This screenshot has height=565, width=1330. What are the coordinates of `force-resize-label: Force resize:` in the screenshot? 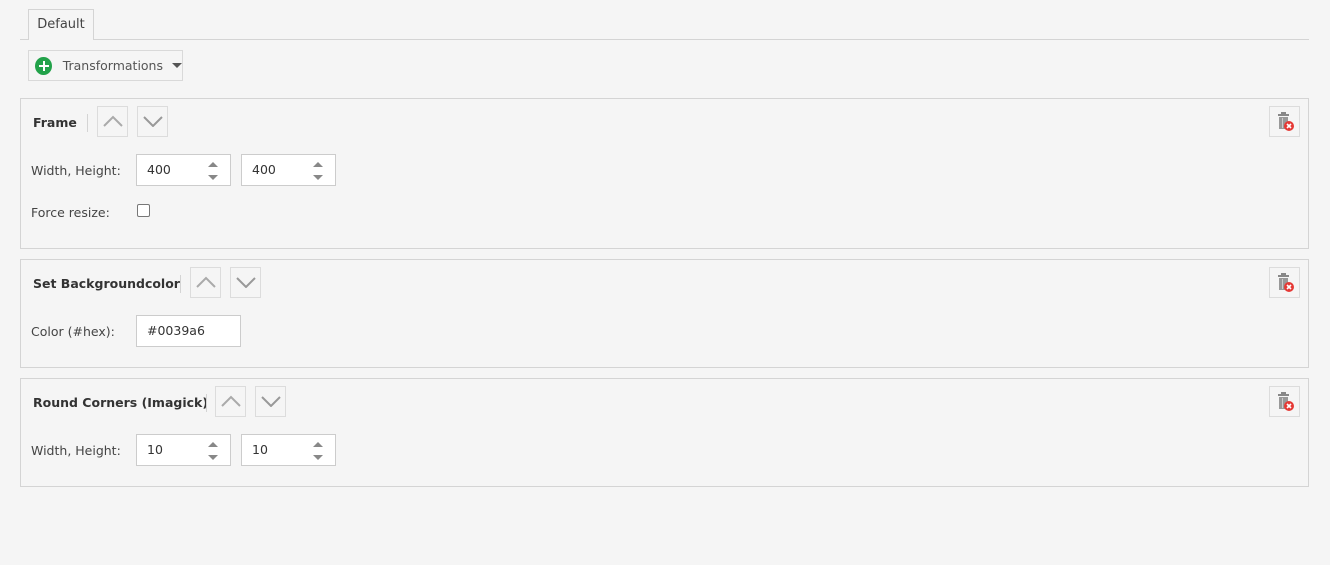 It's located at (70, 212).